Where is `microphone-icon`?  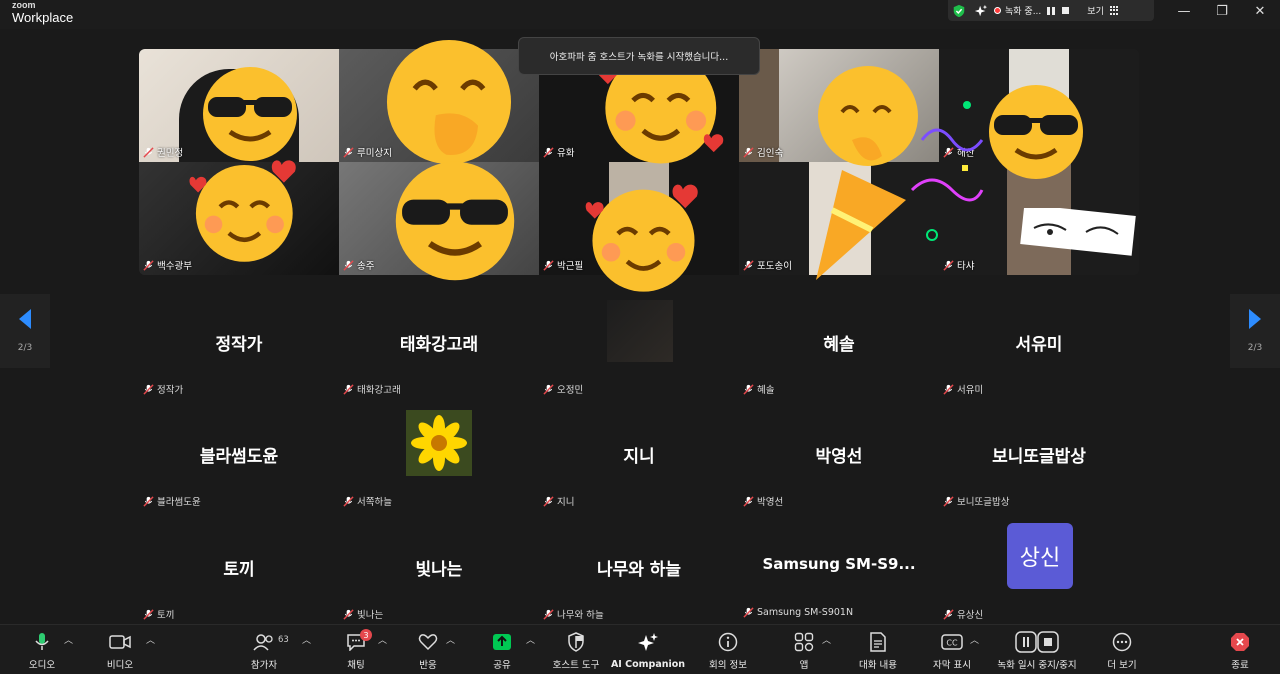
microphone-icon is located at coordinates (42, 641).